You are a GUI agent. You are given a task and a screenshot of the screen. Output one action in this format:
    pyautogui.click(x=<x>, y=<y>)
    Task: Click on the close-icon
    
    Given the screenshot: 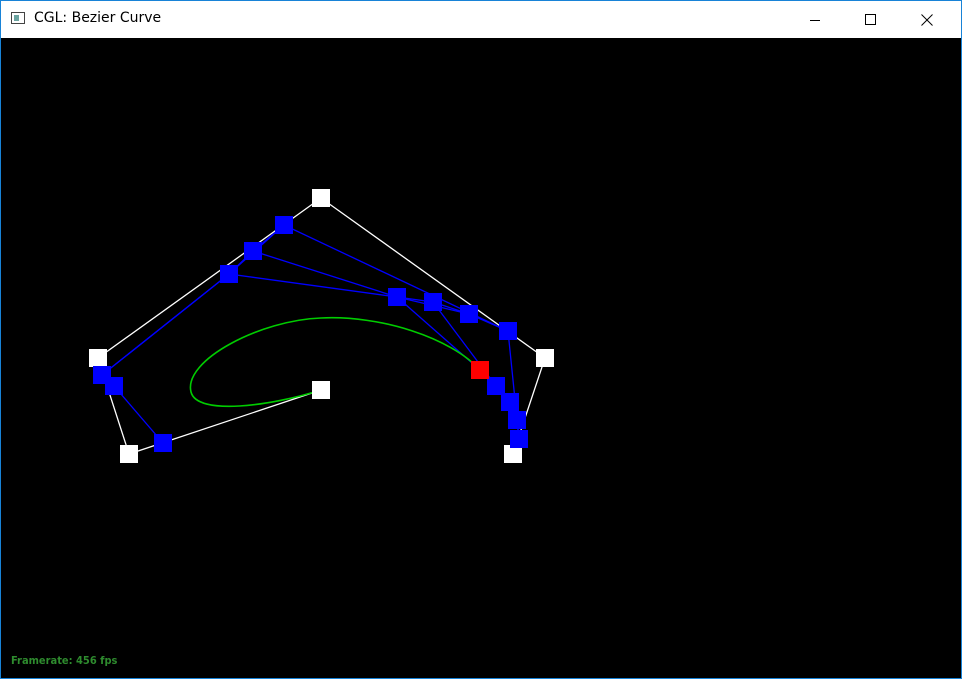 What is the action you would take?
    pyautogui.click(x=927, y=19)
    